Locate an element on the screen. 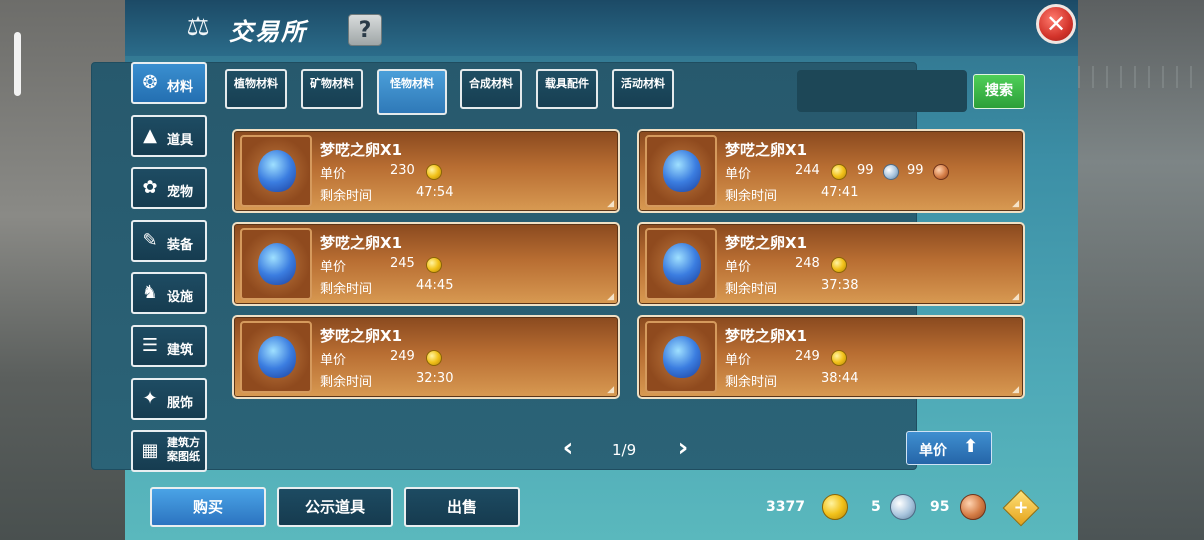 The height and width of the screenshot is (540, 1204). potion-icon: ▲ is located at coordinates (150, 135).